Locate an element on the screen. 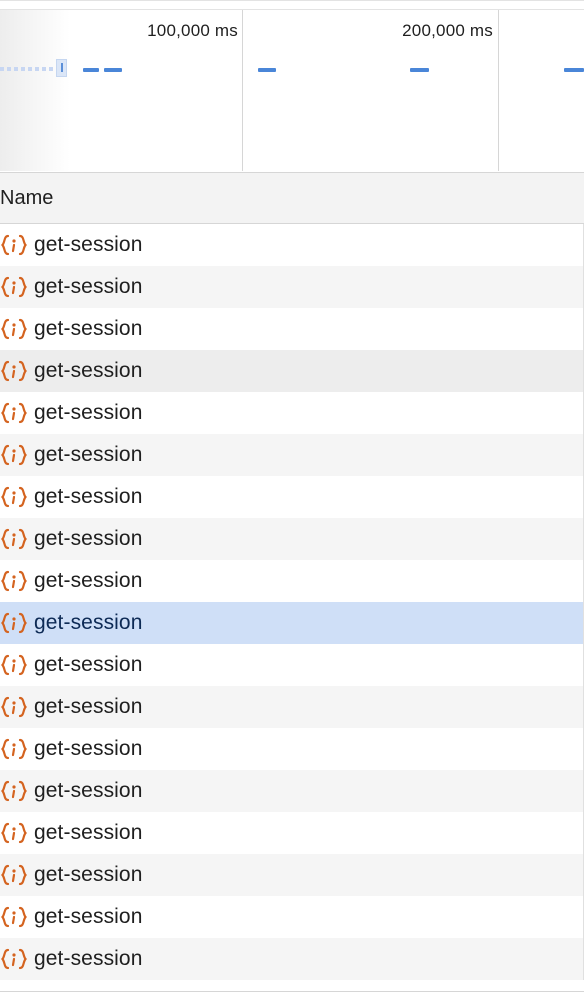 Image resolution: width=584 pixels, height=994 pixels. overview-tick-label: 100,000 ms is located at coordinates (192, 30).